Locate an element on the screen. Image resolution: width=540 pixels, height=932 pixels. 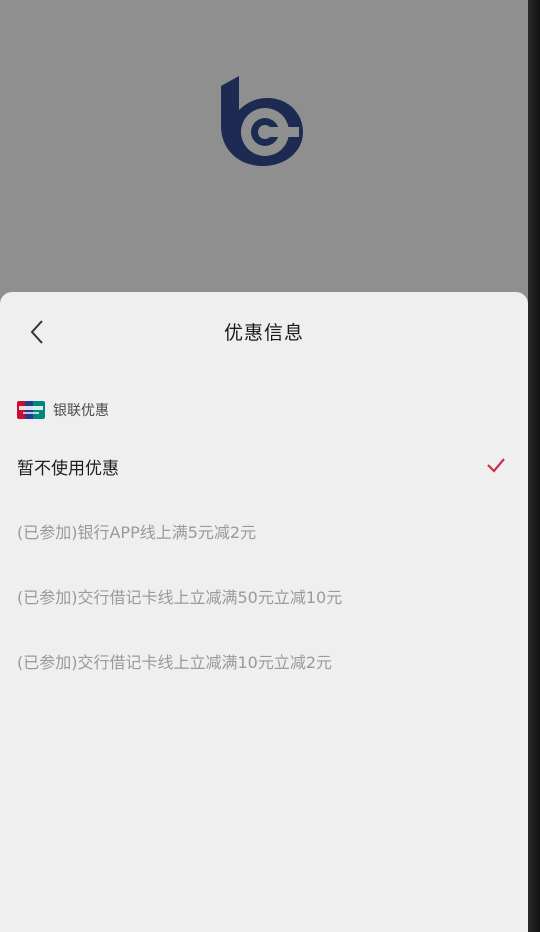
section-header: 银联优惠 is located at coordinates (63, 410).